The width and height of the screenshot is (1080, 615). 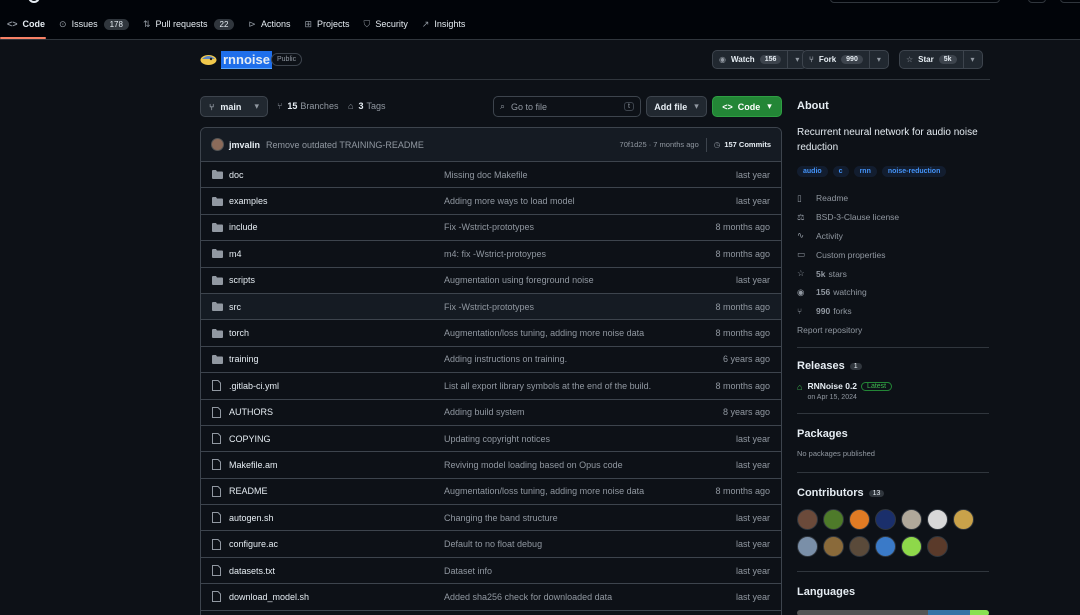 What do you see at coordinates (747, 106) in the screenshot?
I see `code-button: <> Code ▾` at bounding box center [747, 106].